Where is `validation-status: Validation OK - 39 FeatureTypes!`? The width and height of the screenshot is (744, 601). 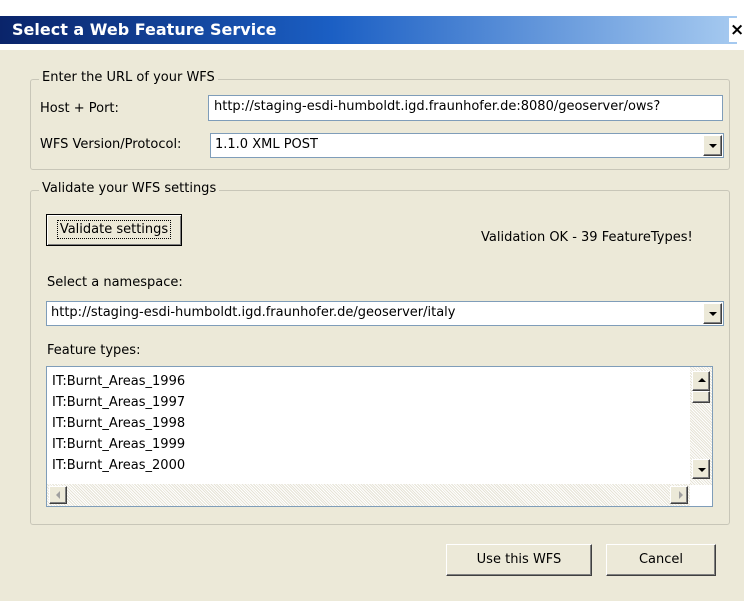 validation-status: Validation OK - 39 FeatureTypes! is located at coordinates (587, 237).